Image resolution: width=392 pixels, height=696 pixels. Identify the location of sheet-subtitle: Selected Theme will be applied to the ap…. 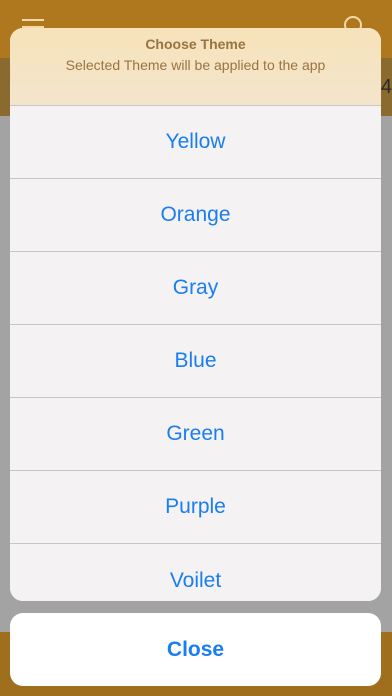
(195, 65).